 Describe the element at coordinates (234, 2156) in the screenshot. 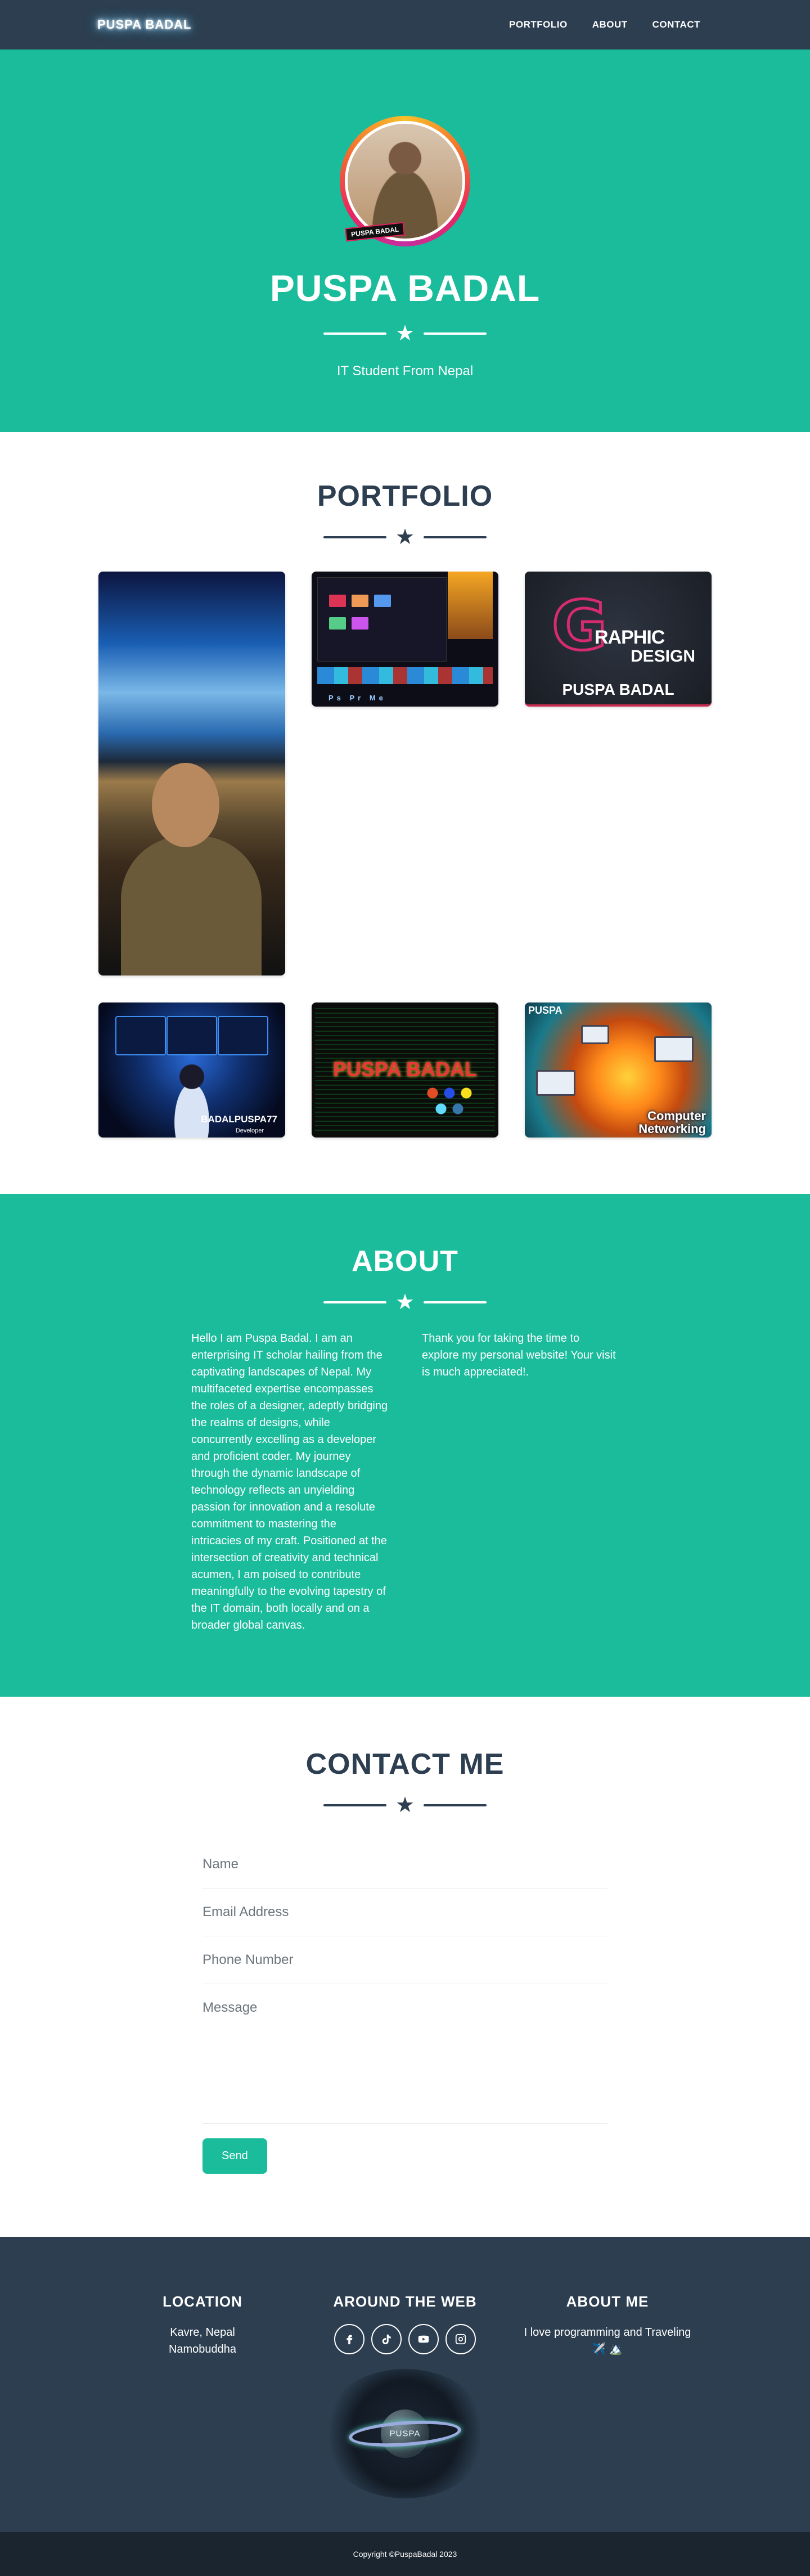

I see `send-button: Send` at that location.